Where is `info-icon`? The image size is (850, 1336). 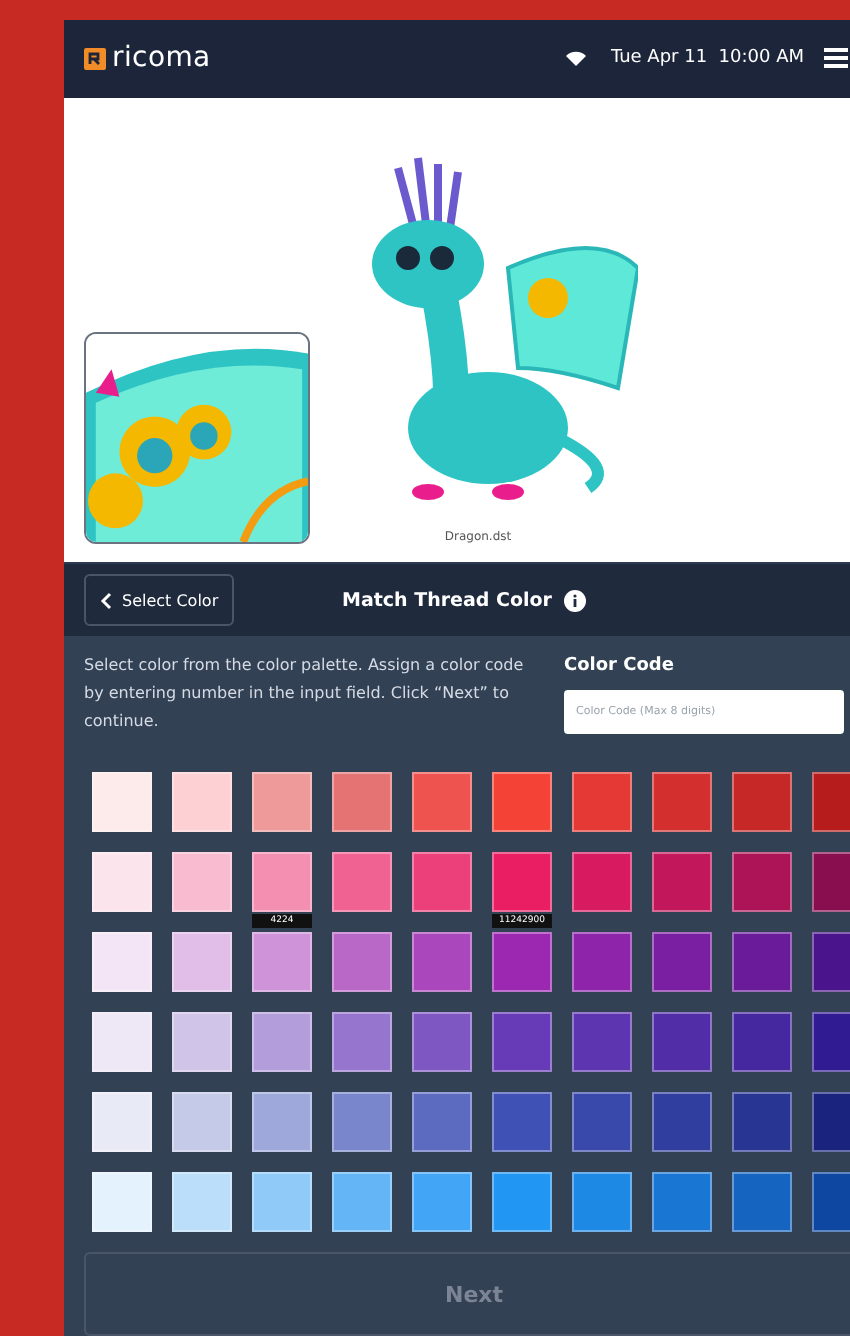 info-icon is located at coordinates (574, 600).